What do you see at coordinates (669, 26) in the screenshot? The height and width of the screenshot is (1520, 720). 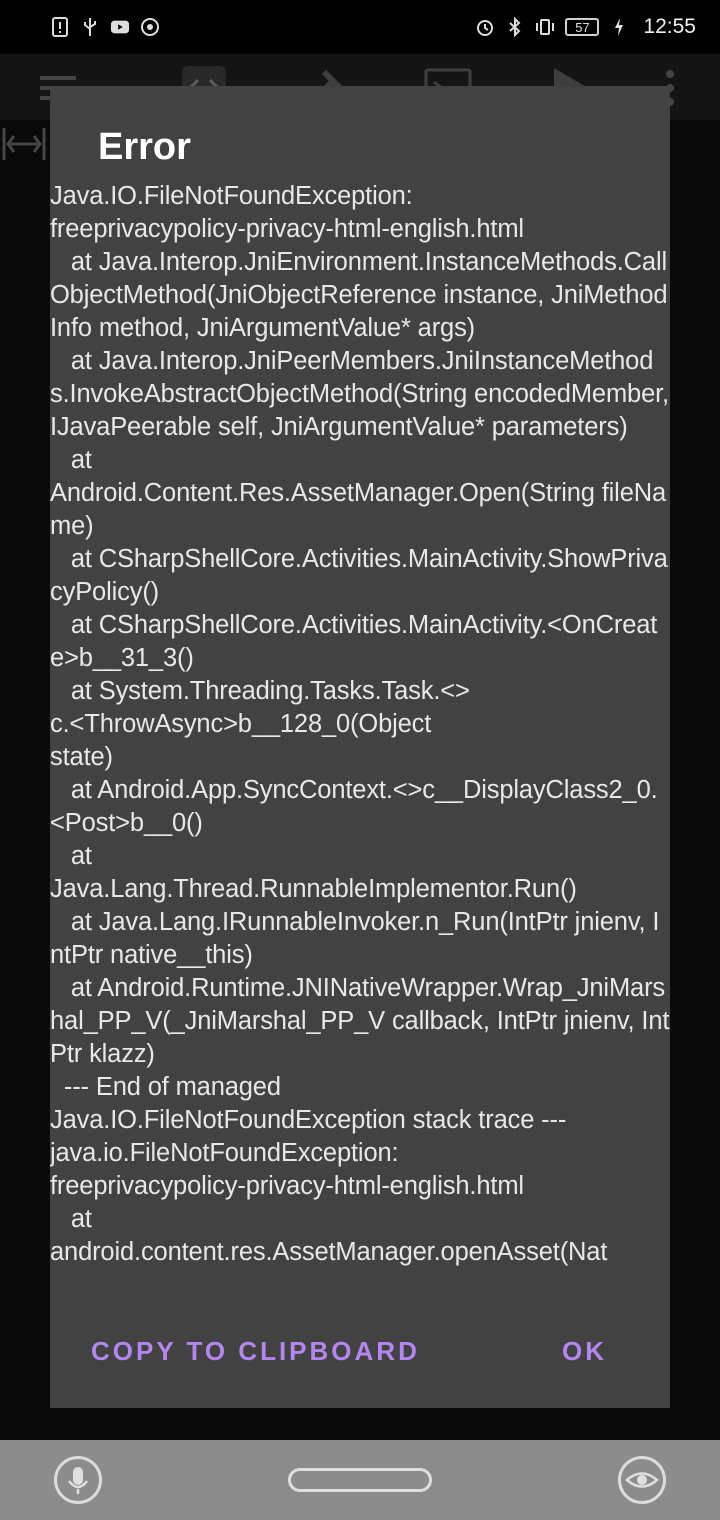 I see `status-time: 12:55` at bounding box center [669, 26].